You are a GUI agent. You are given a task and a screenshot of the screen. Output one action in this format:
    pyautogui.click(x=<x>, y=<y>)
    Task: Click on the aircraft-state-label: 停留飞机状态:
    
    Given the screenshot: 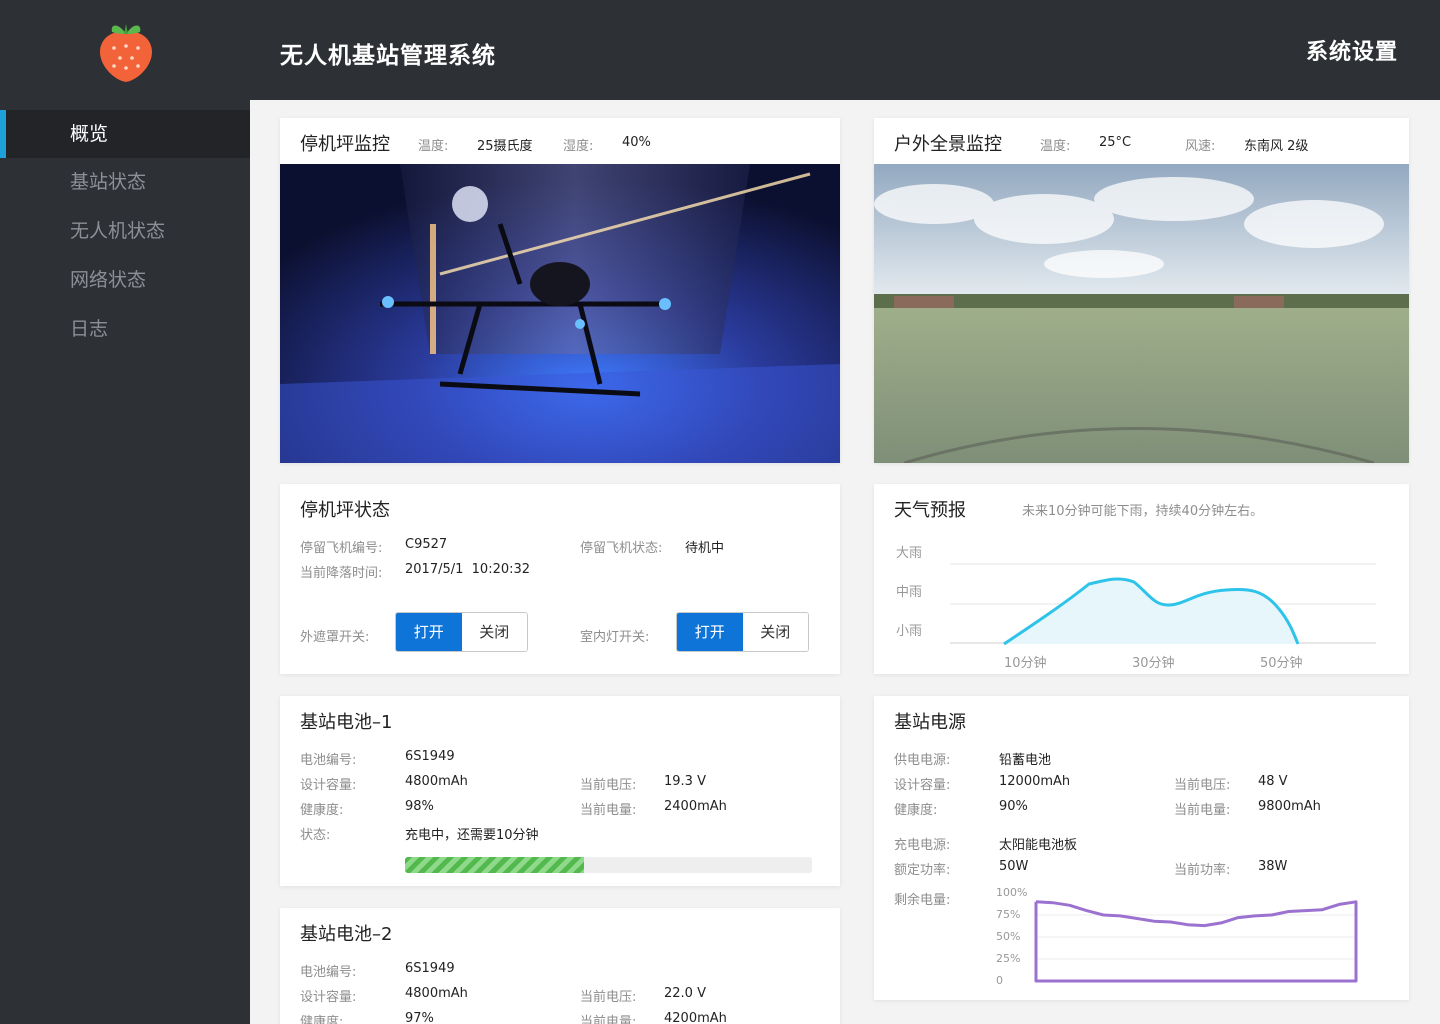 What is the action you would take?
    pyautogui.click(x=621, y=548)
    